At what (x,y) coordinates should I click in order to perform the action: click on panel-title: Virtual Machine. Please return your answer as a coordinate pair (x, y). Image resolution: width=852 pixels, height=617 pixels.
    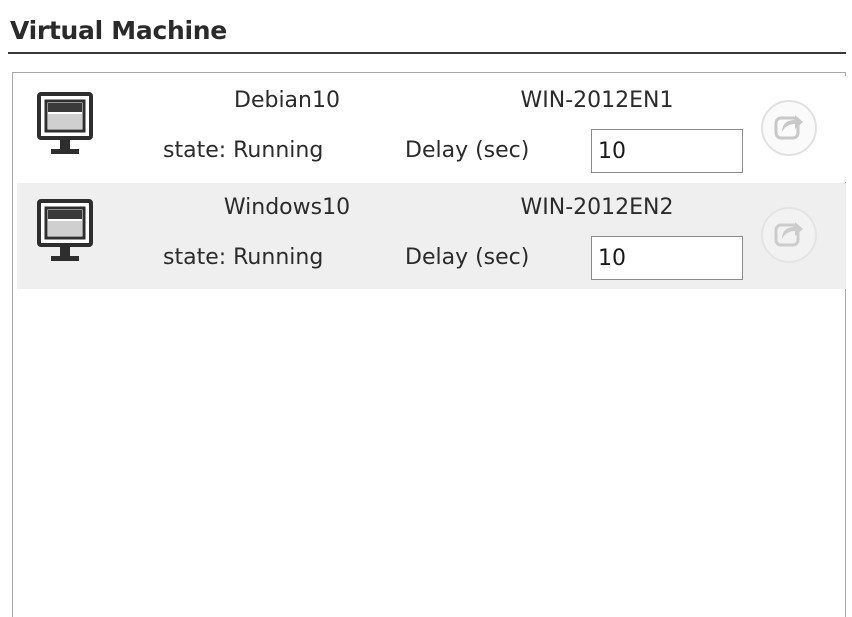
    Looking at the image, I should click on (118, 30).